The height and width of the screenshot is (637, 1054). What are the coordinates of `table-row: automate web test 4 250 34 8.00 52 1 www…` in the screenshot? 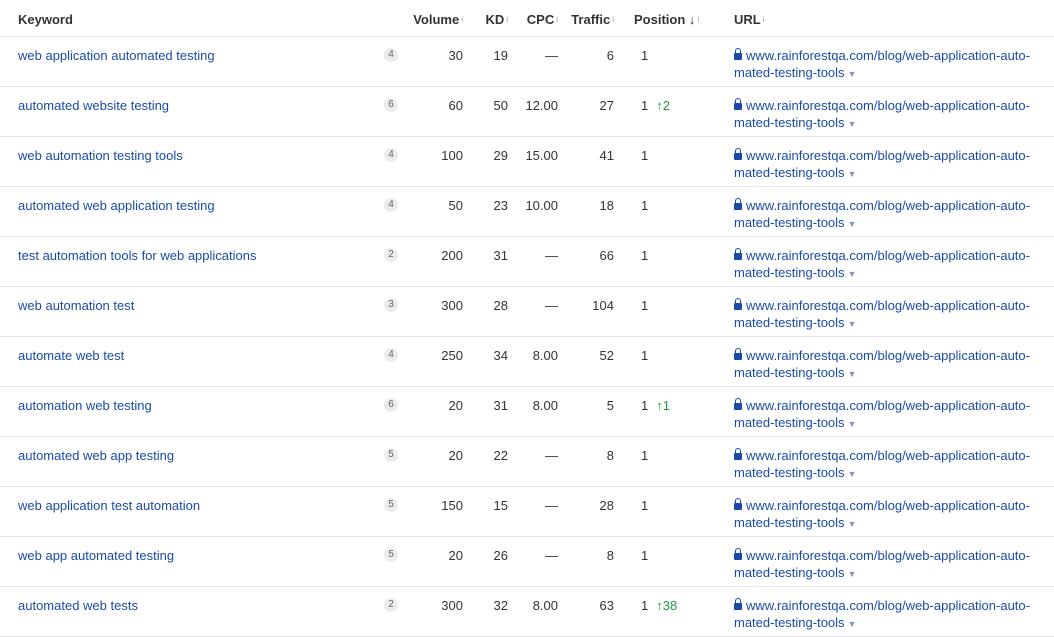 It's located at (527, 362).